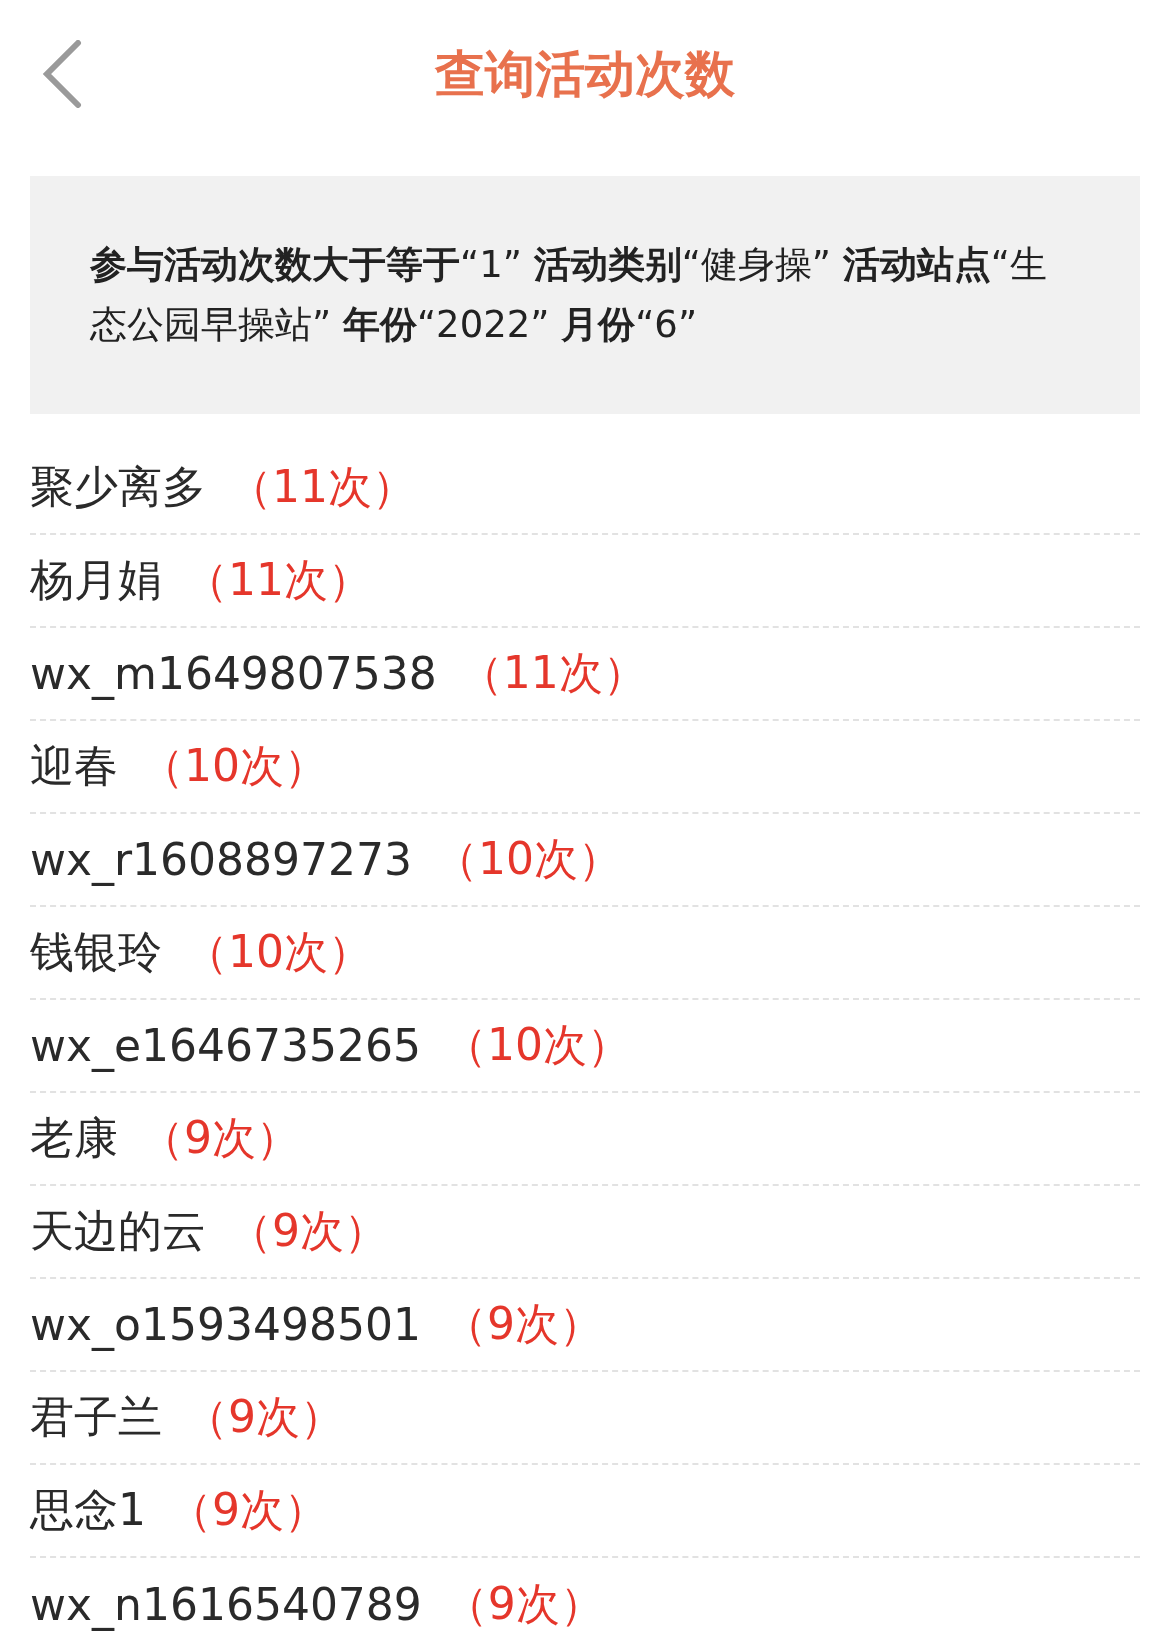 This screenshot has width=1170, height=1651. I want to click on member-name: 钱银玲, so click(96, 952).